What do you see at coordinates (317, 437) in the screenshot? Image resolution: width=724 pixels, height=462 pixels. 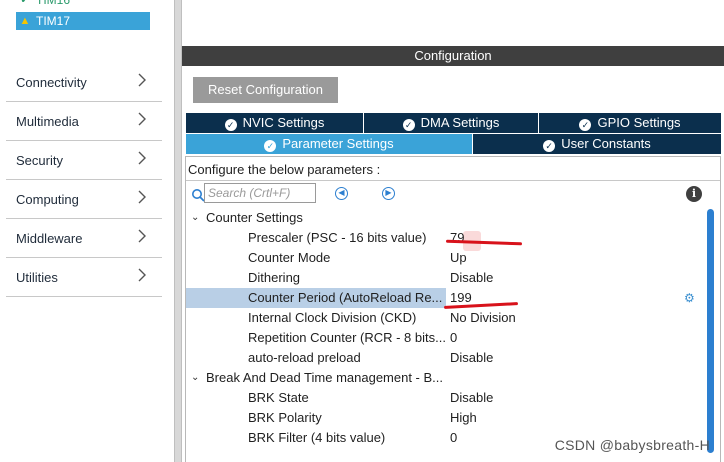 I see `param-name: BRK Filter (4 bits value)` at bounding box center [317, 437].